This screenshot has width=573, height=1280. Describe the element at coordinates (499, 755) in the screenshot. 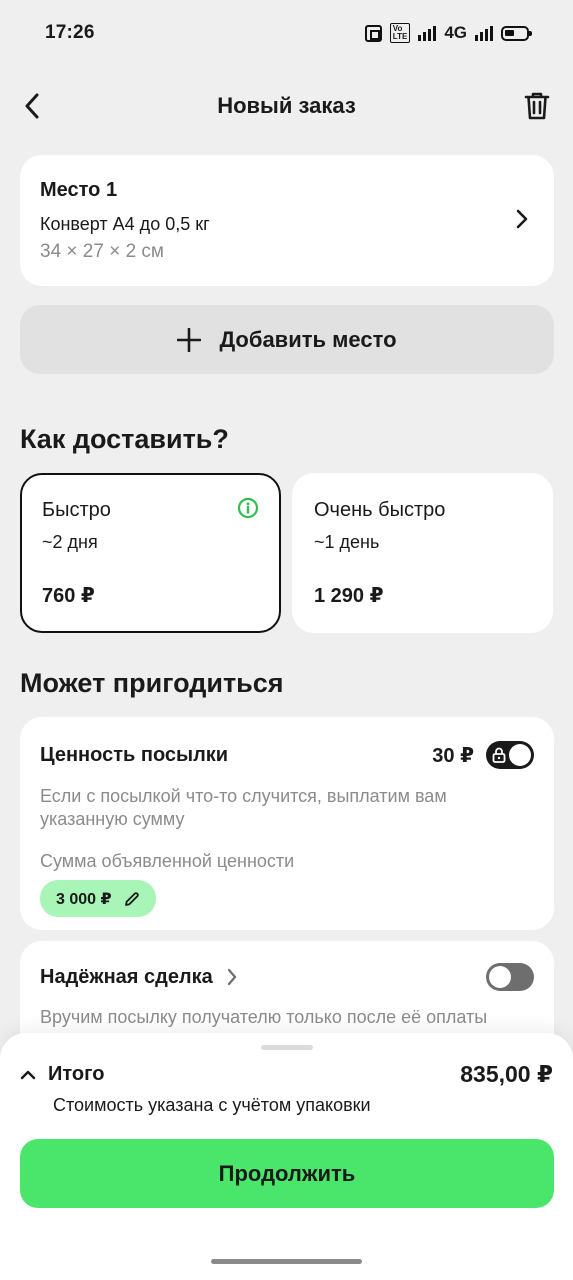

I see `lock-icon` at that location.